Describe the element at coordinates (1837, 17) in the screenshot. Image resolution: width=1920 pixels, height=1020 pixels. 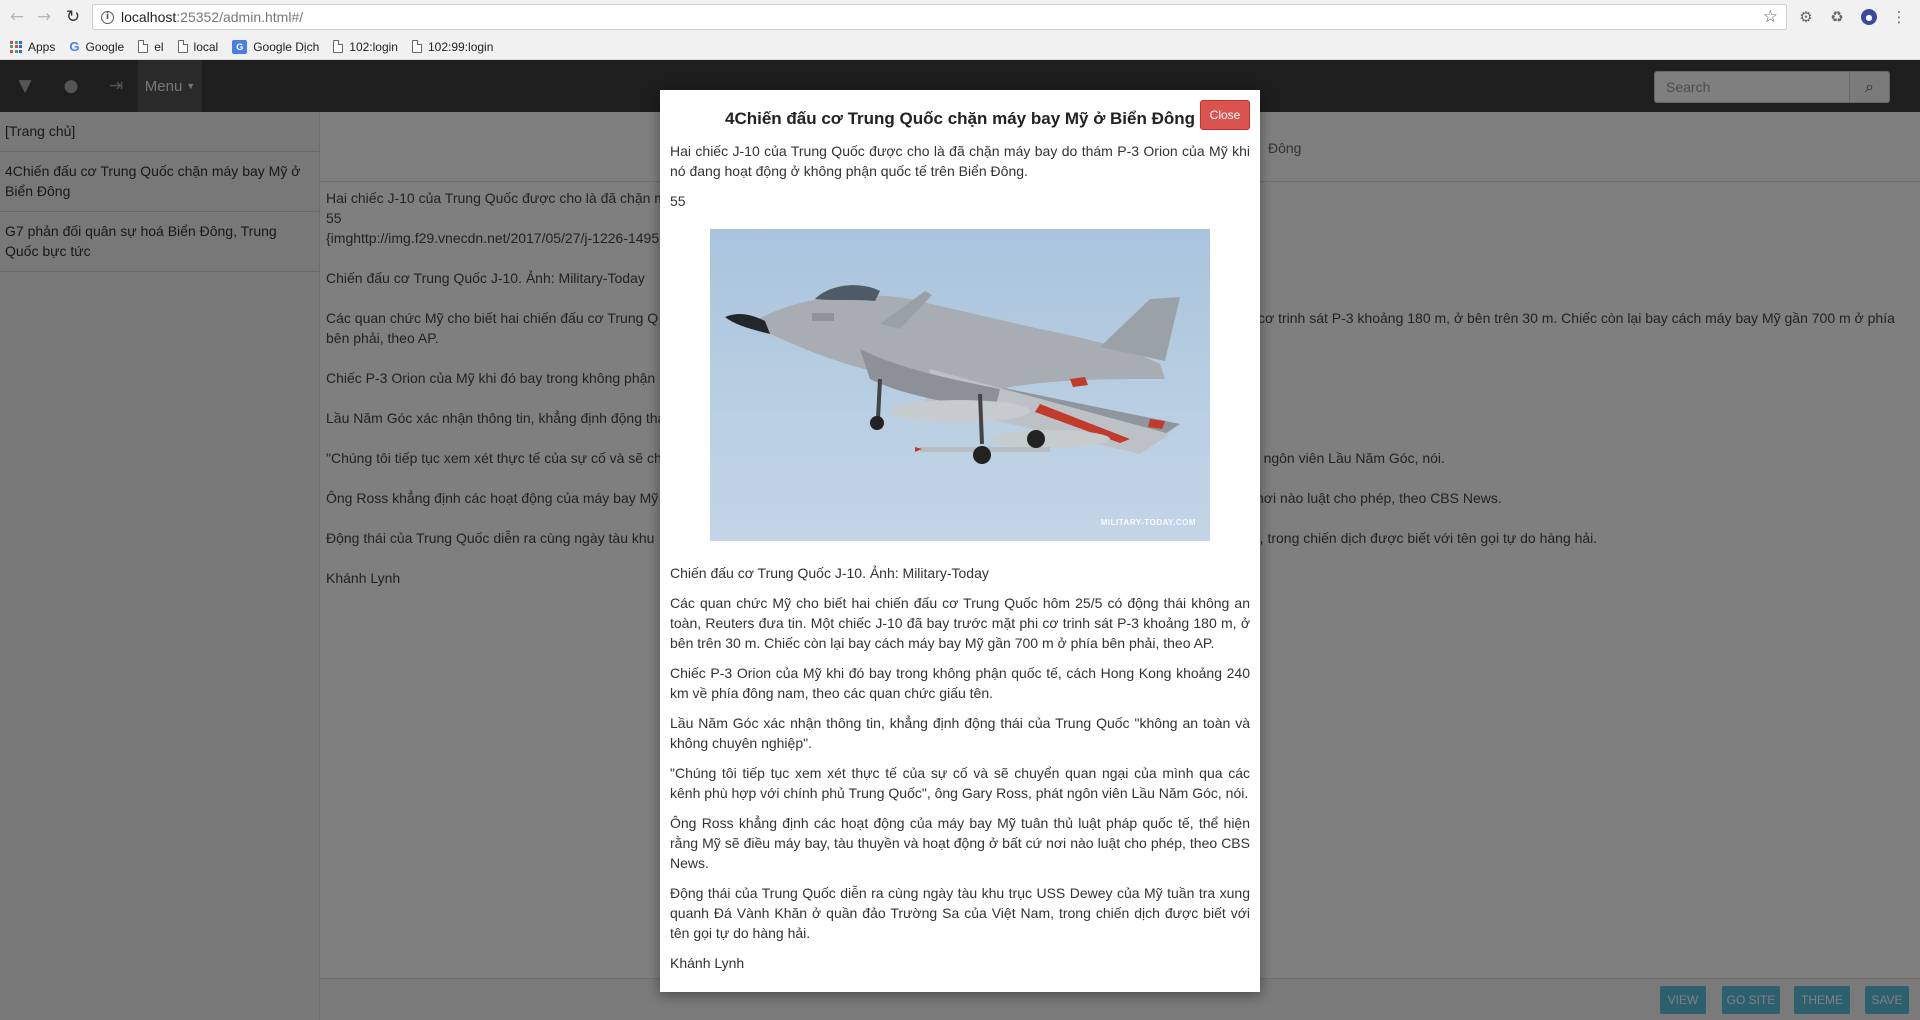
I see `recycle-extension-icon: ♻` at that location.